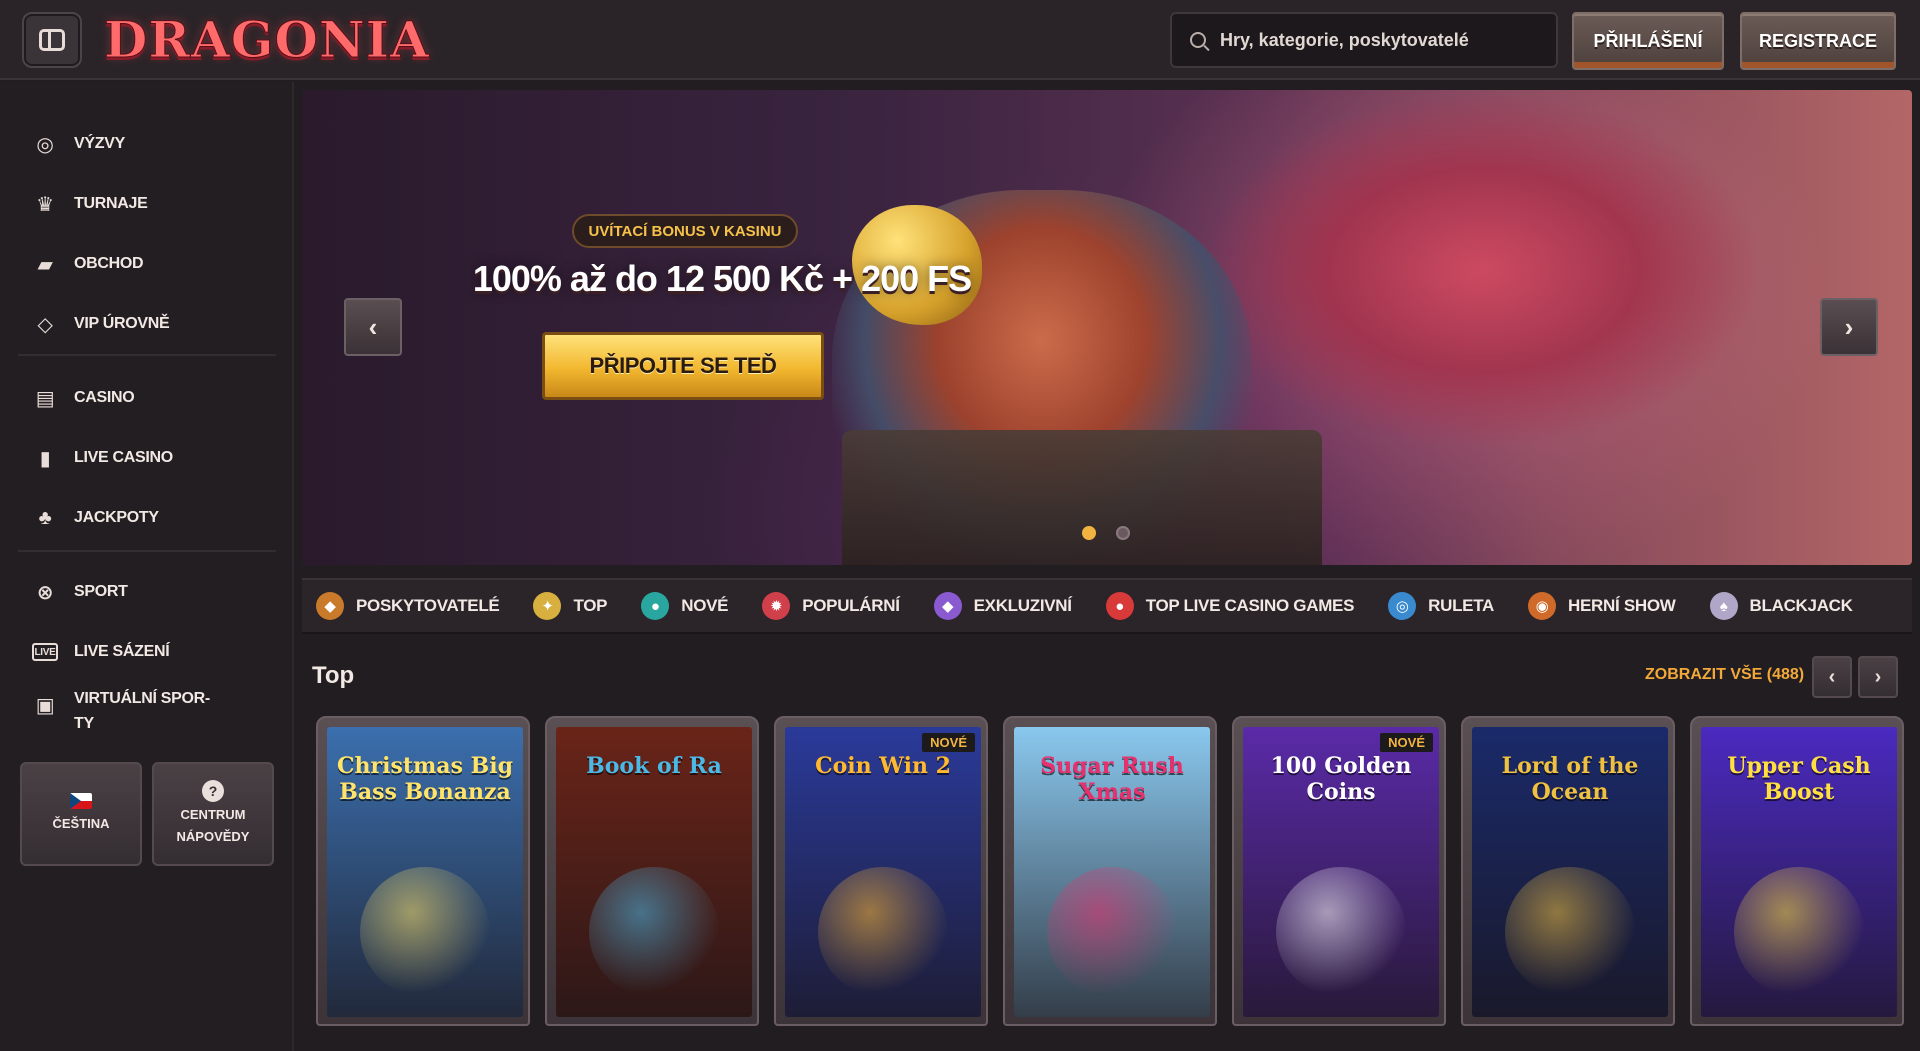  I want to click on category-label: POPULÁRNÍ, so click(851, 605).